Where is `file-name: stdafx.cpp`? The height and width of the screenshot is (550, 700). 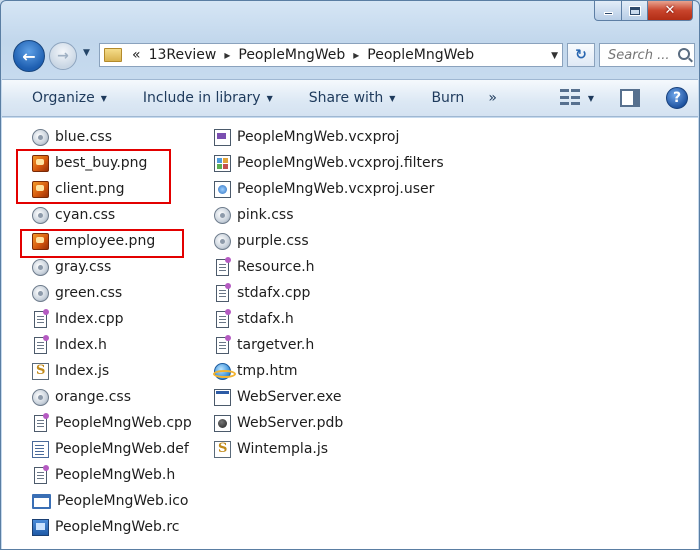
file-name: stdafx.cpp is located at coordinates (274, 293).